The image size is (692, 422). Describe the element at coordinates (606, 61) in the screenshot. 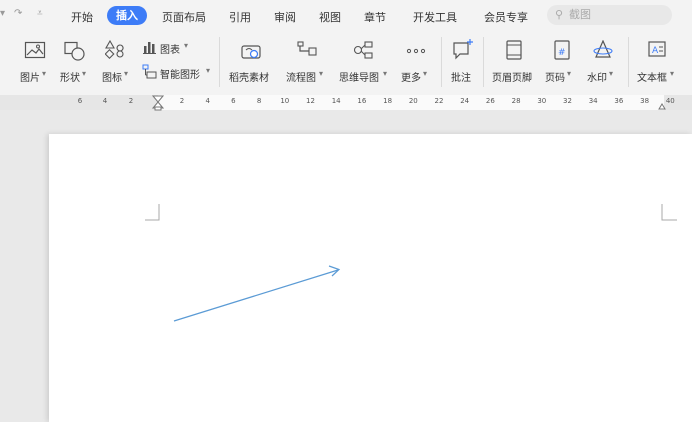

I see `watermark-button: 水印 ▾` at that location.